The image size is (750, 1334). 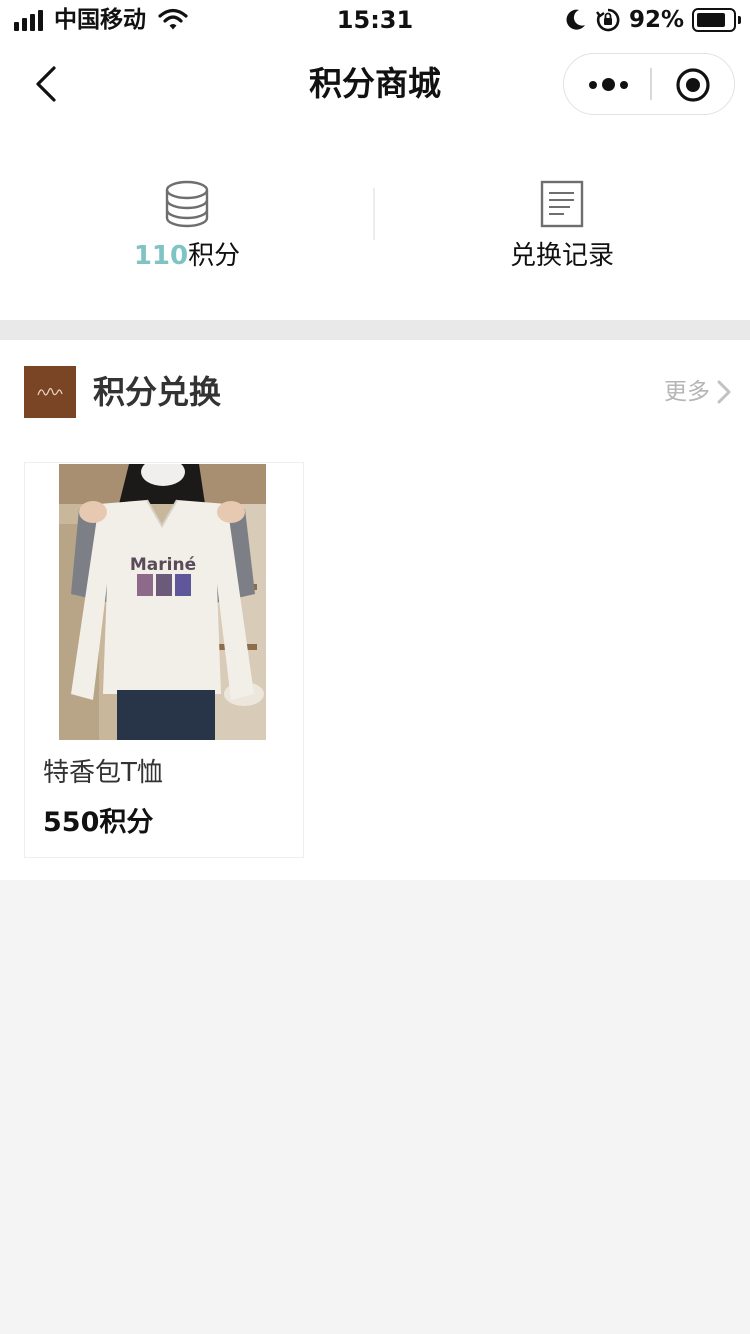 I want to click on target-circle-icon, so click(x=693, y=85).